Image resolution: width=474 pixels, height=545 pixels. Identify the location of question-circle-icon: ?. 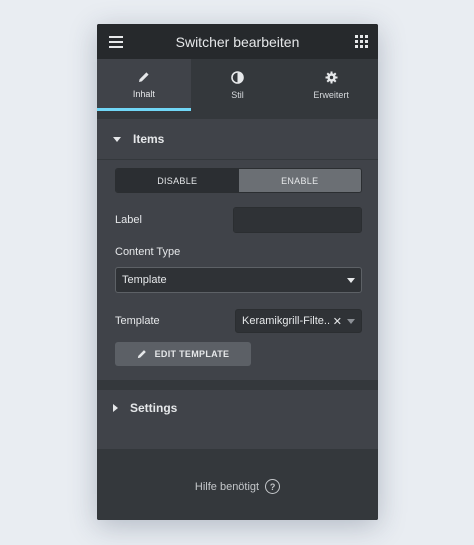
(273, 486).